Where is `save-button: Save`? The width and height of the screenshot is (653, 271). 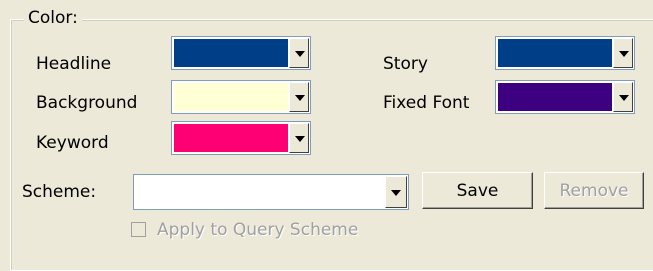 save-button: Save is located at coordinates (477, 190).